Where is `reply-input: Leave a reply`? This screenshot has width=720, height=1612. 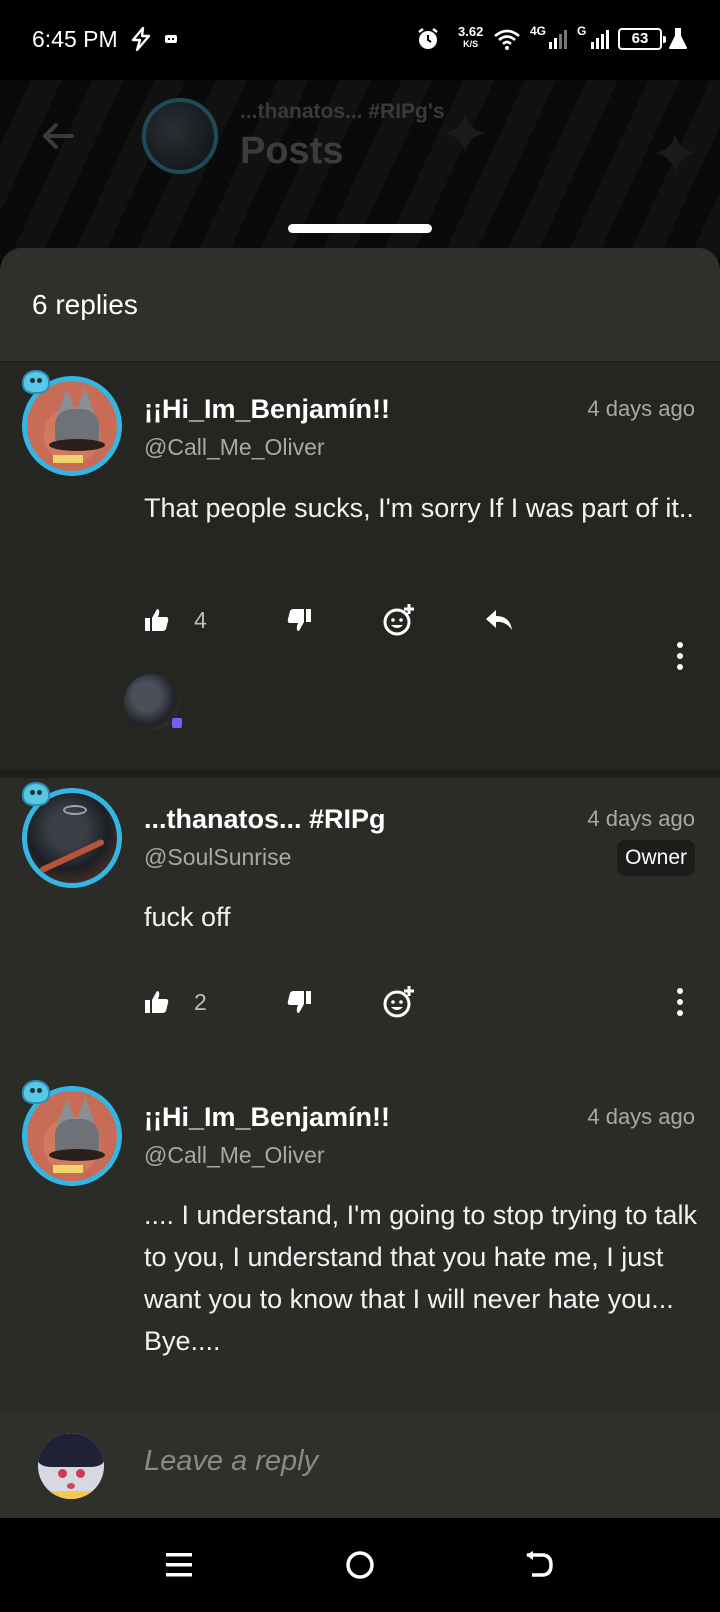
reply-input: Leave a reply is located at coordinates (231, 1461).